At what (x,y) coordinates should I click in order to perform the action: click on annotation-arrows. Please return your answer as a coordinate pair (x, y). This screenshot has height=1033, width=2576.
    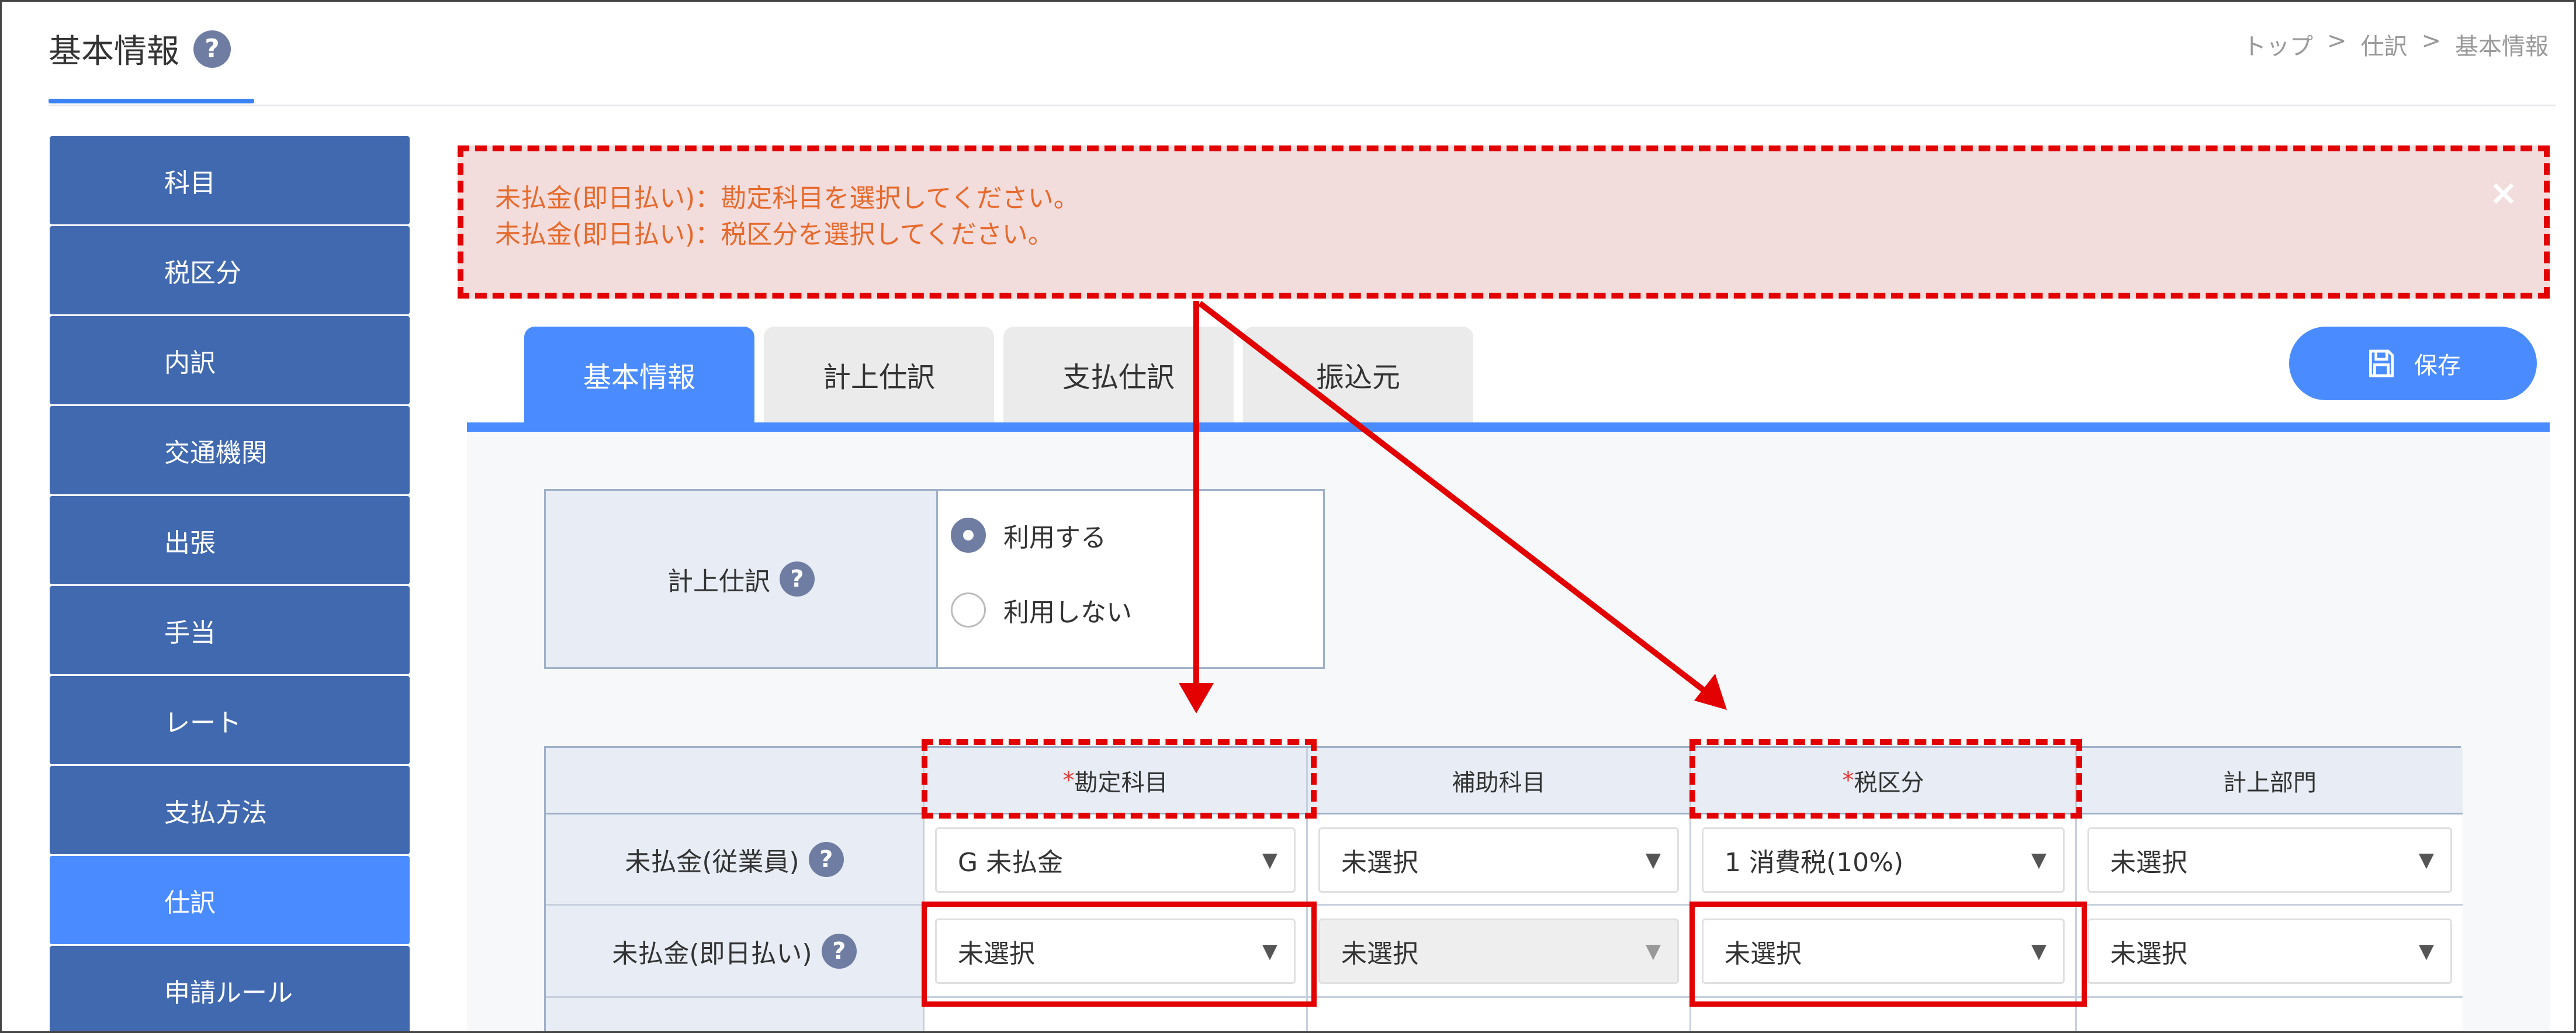
    Looking at the image, I should click on (1453, 507).